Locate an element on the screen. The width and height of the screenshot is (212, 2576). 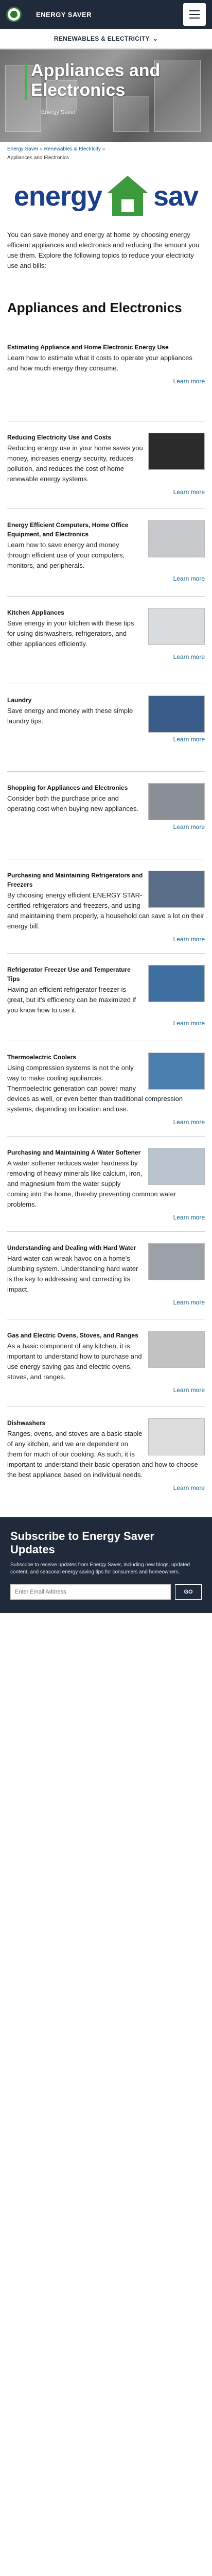
section-nav-label: RENEWABLES & ELECTRICITY is located at coordinates (102, 38).